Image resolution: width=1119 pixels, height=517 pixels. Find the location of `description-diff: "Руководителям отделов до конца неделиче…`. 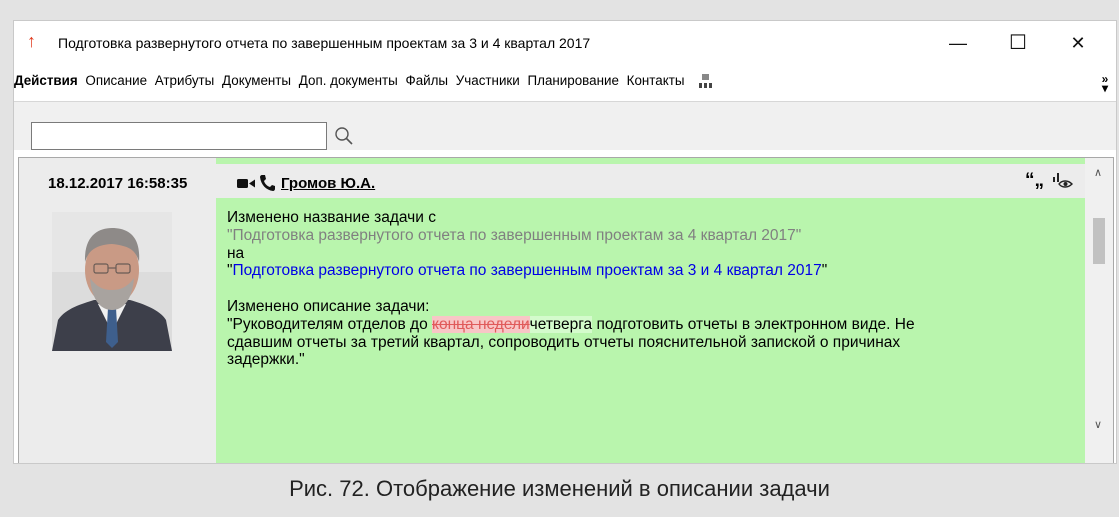

description-diff: "Руководителям отделов до конца неделиче… is located at coordinates (571, 324).